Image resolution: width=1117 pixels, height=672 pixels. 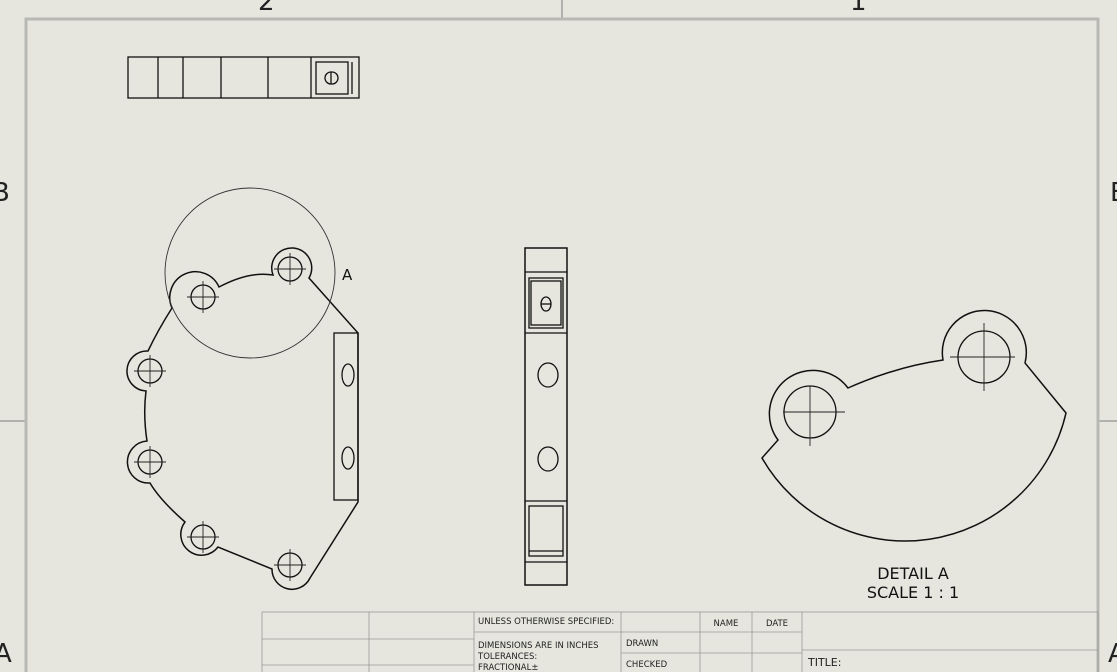 I want to click on side-view, so click(x=546, y=416).